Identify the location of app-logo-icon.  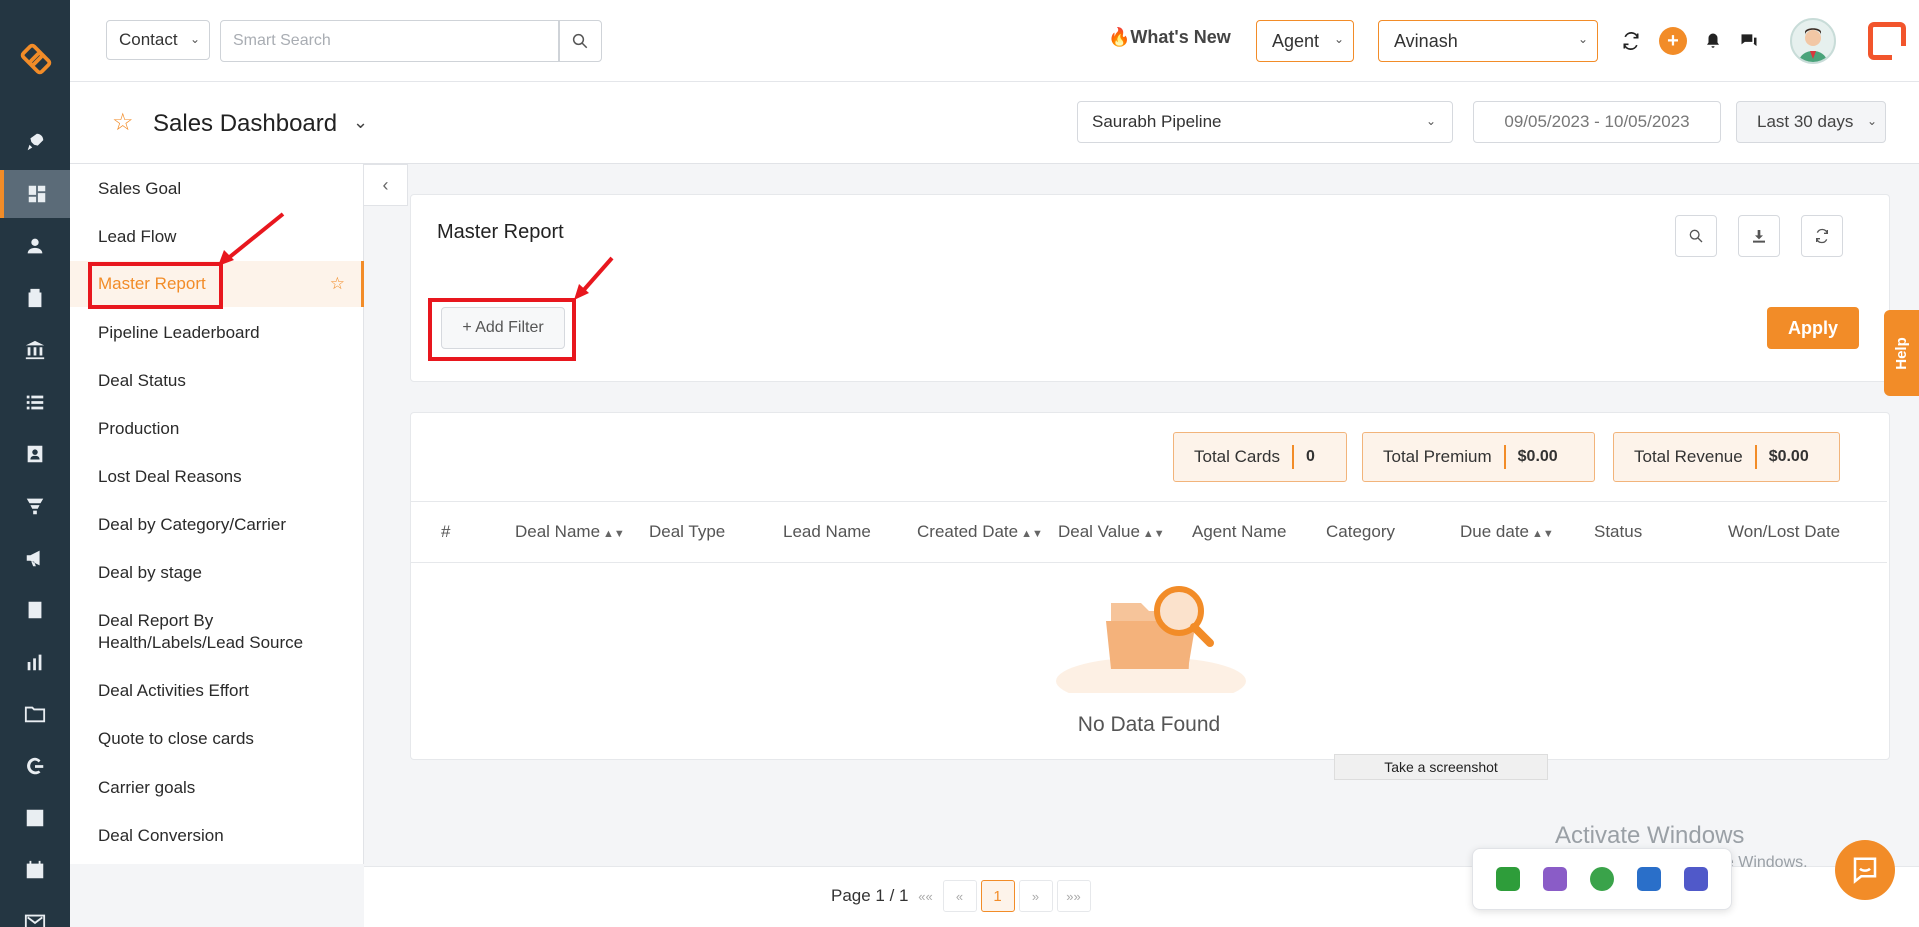
(36, 59).